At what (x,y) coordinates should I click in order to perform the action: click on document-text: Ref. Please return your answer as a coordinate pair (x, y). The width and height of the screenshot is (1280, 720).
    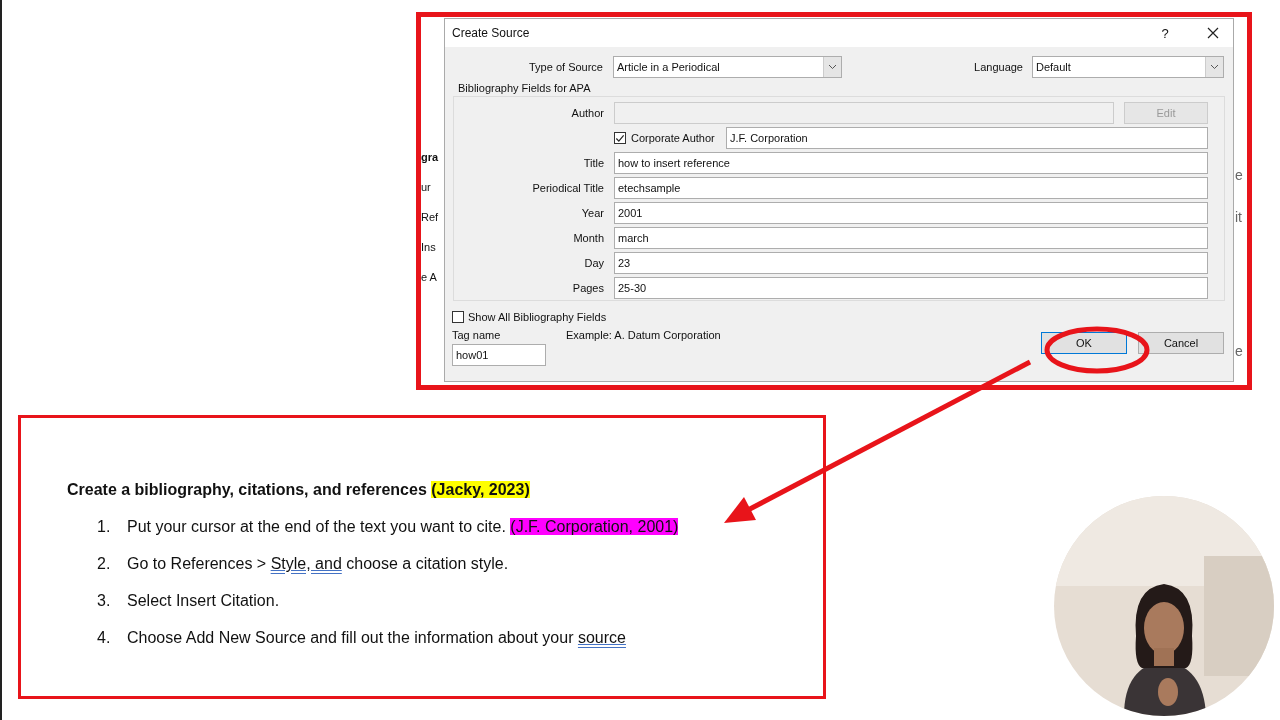
    Looking at the image, I should click on (430, 217).